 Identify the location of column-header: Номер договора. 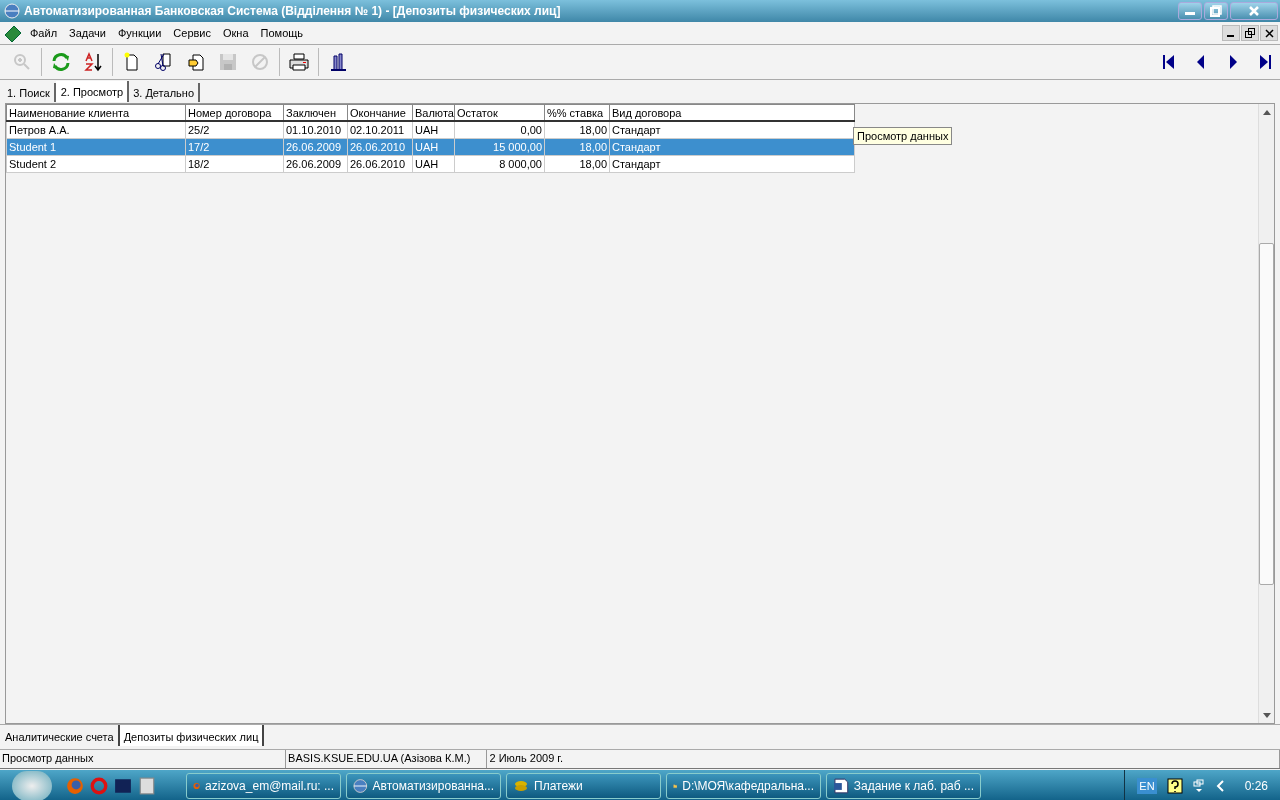
(234, 112).